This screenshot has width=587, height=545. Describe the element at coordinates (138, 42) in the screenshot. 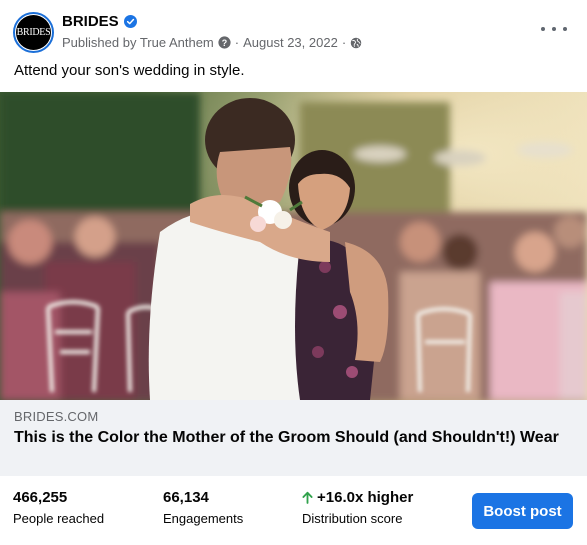

I see `published-by: Published by True Anthem` at that location.